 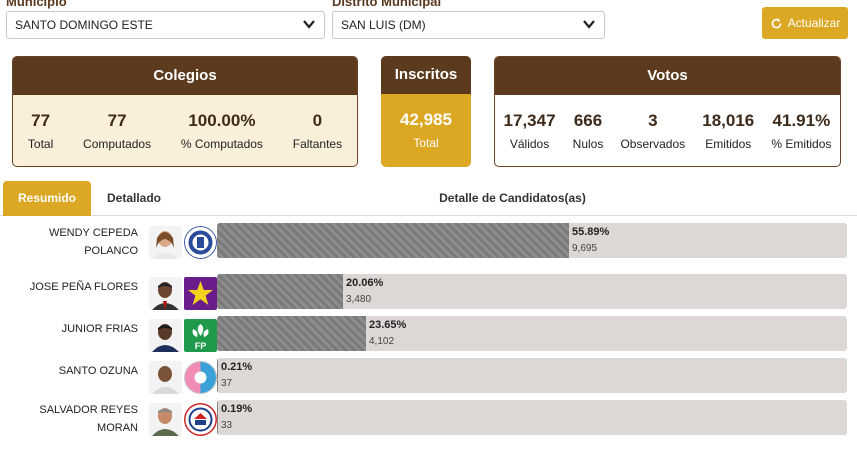 I want to click on stat-label: Computados, so click(x=117, y=144).